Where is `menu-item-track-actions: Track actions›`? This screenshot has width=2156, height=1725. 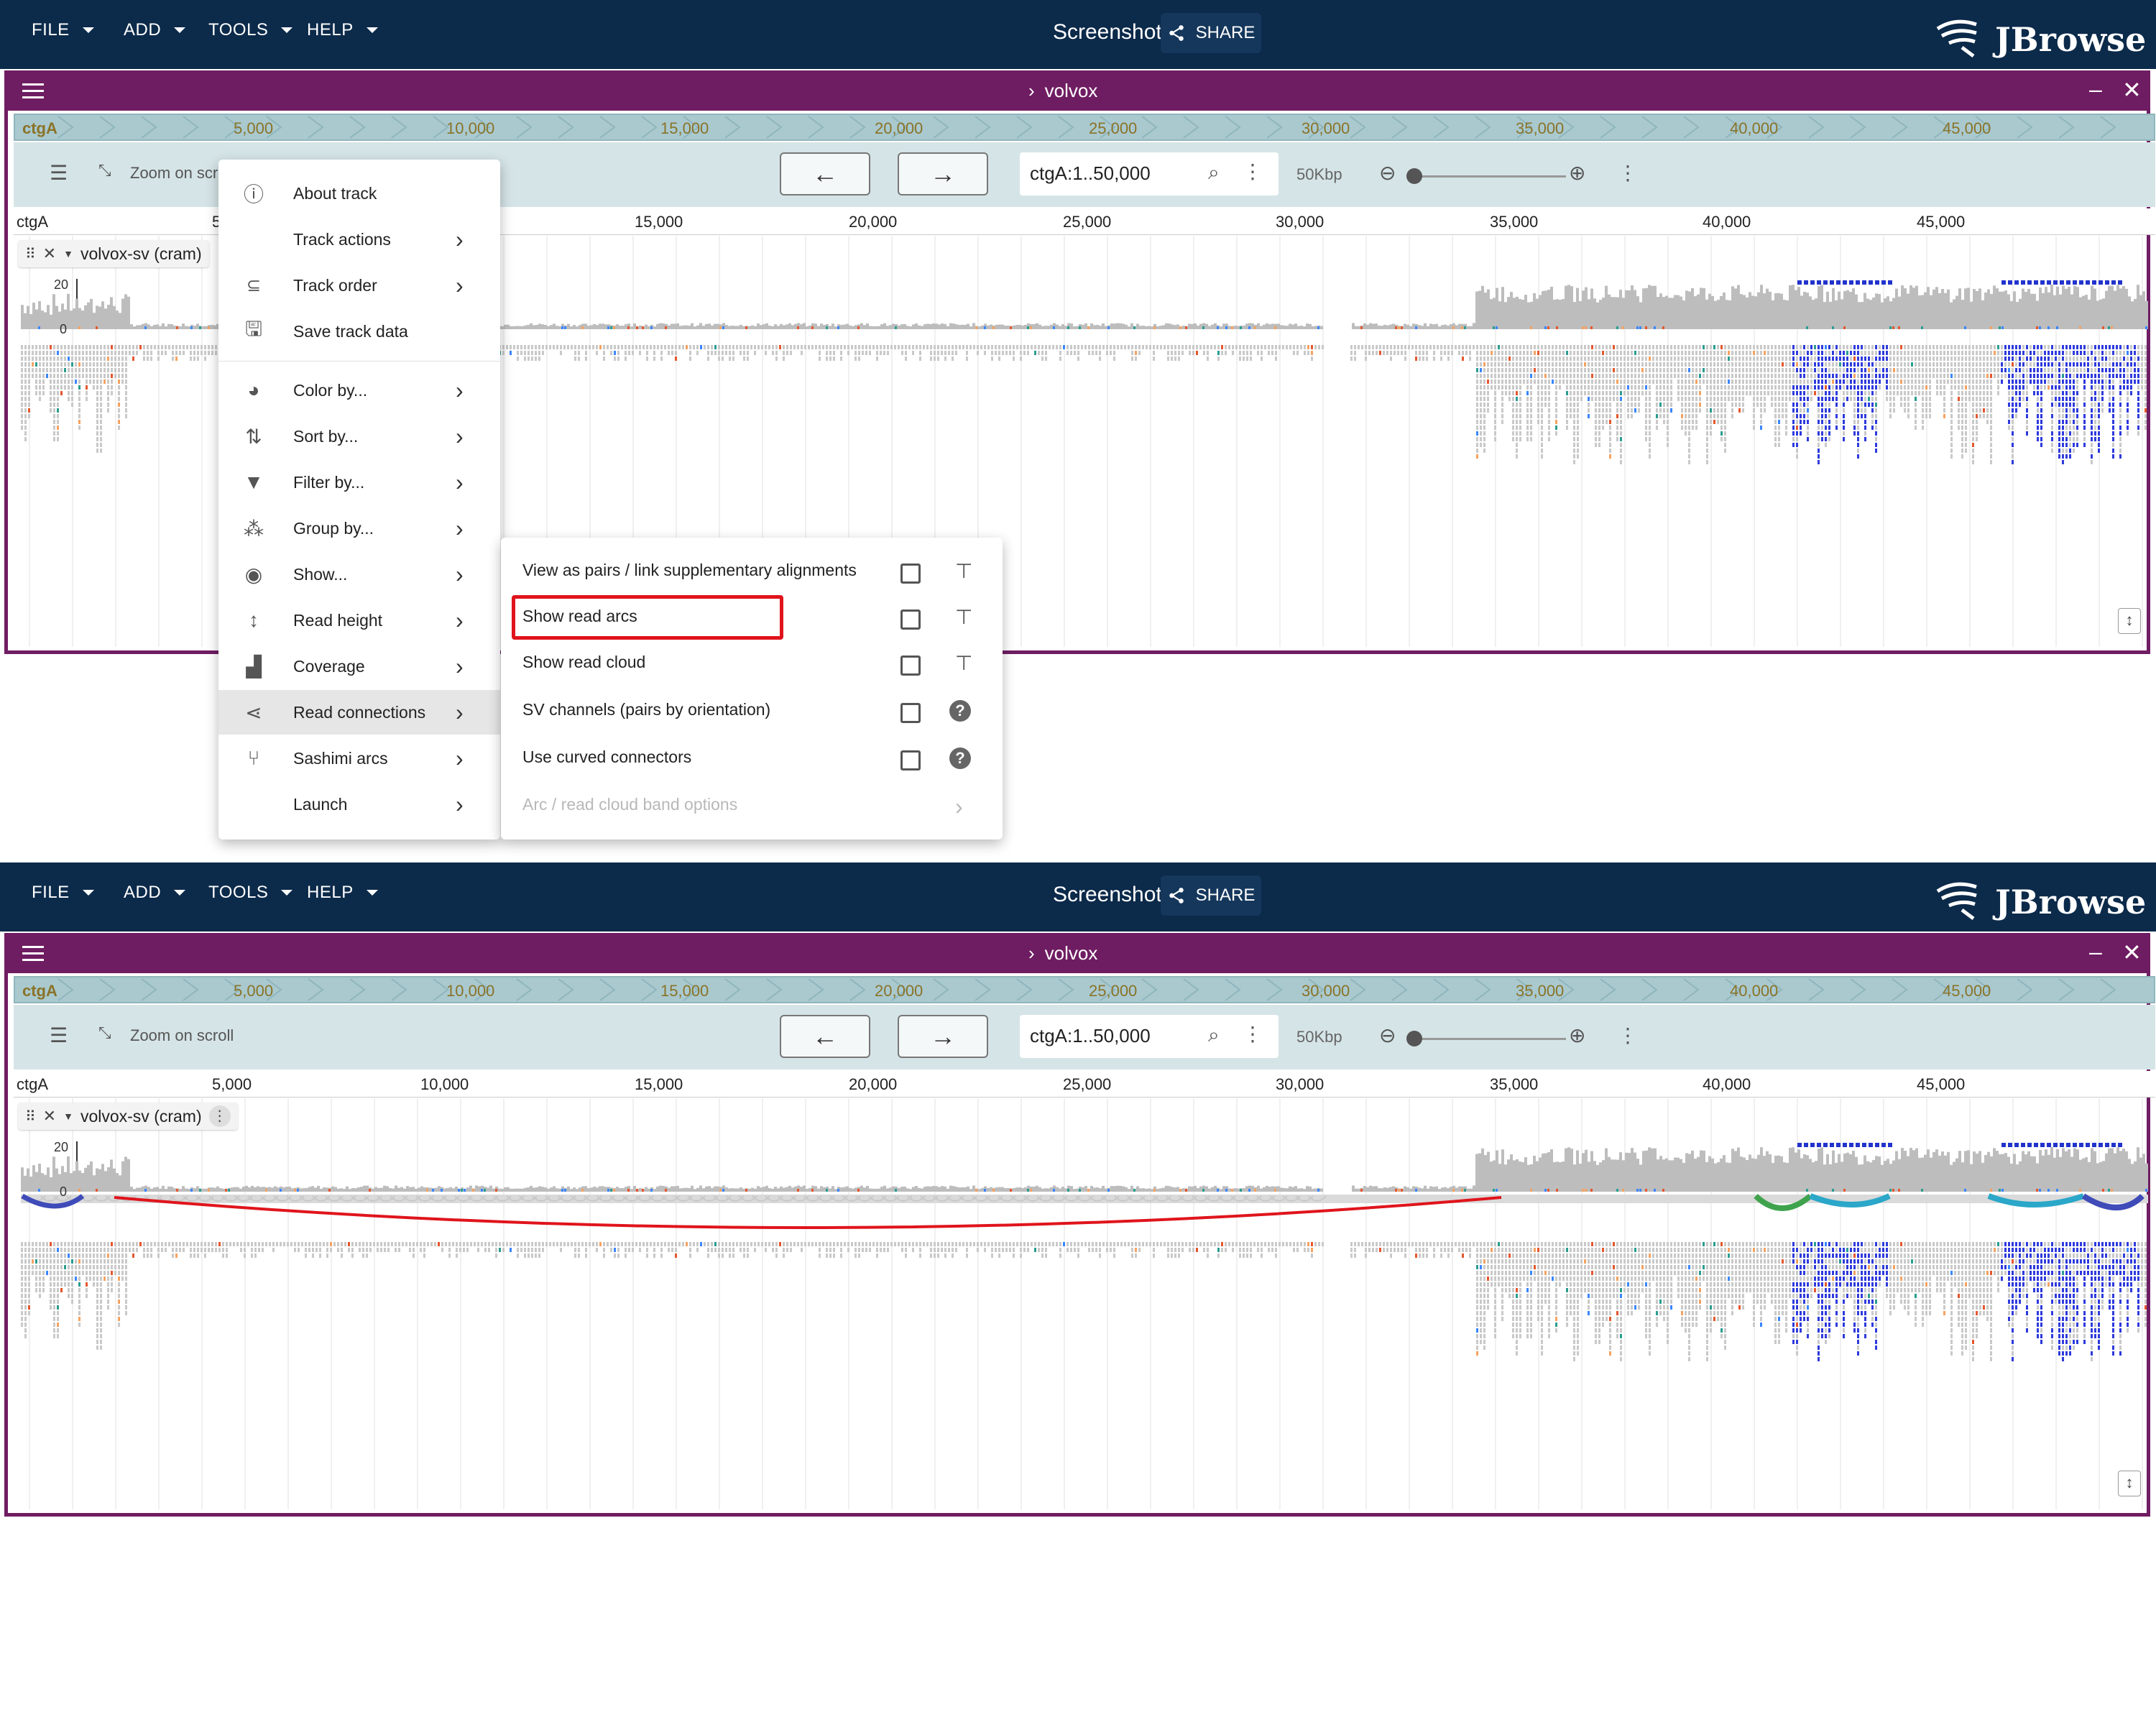
menu-item-track-actions: Track actions› is located at coordinates (359, 239).